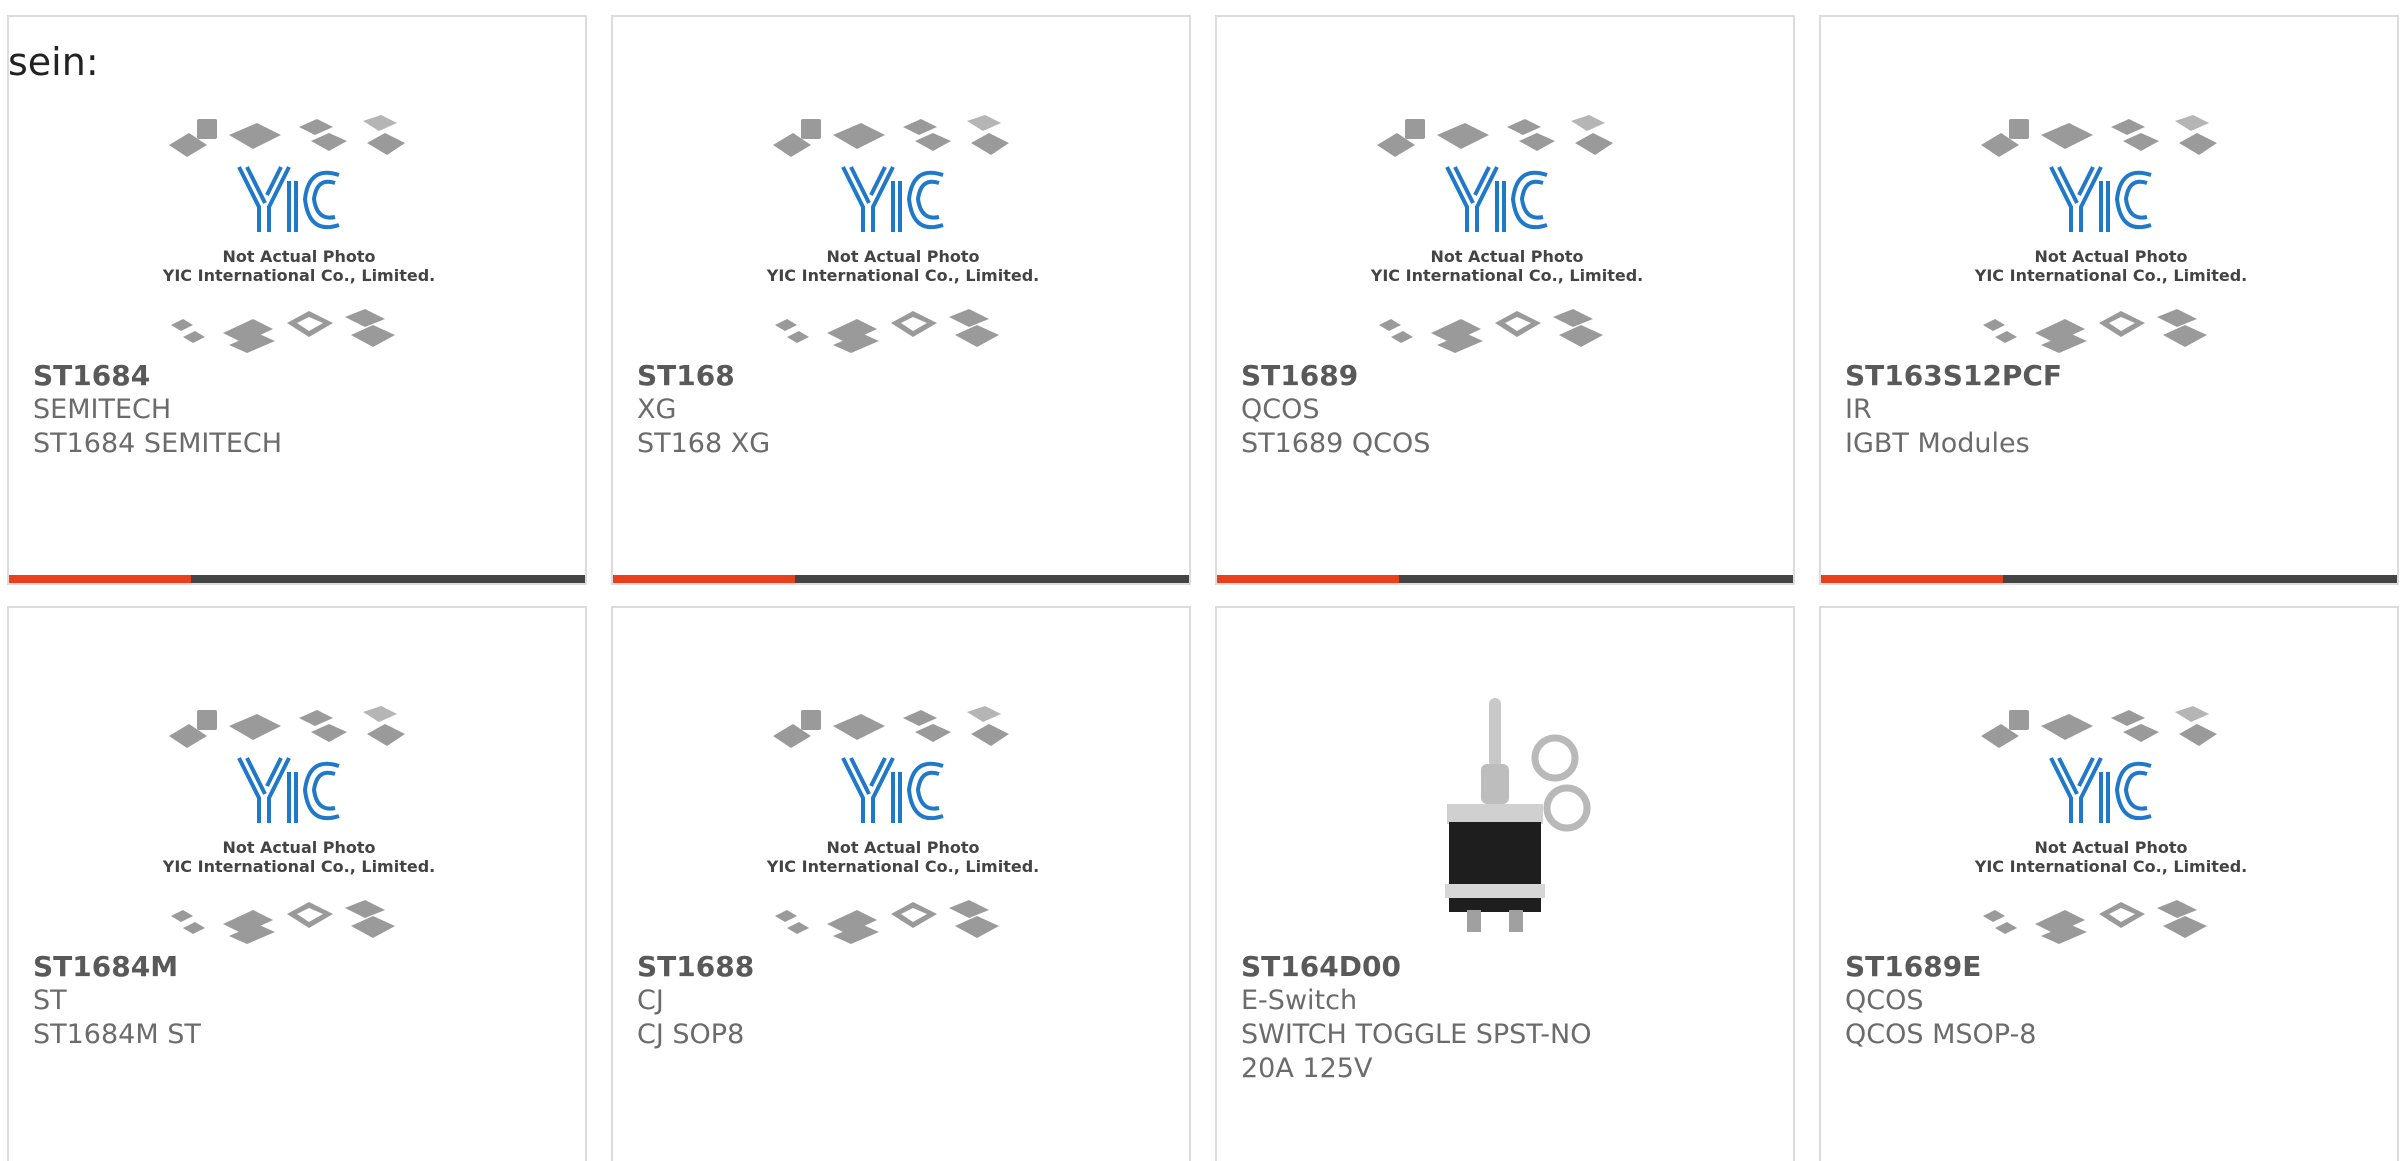 Image resolution: width=2400 pixels, height=1161 pixels. What do you see at coordinates (1476, 376) in the screenshot?
I see `part-number: ST1689` at bounding box center [1476, 376].